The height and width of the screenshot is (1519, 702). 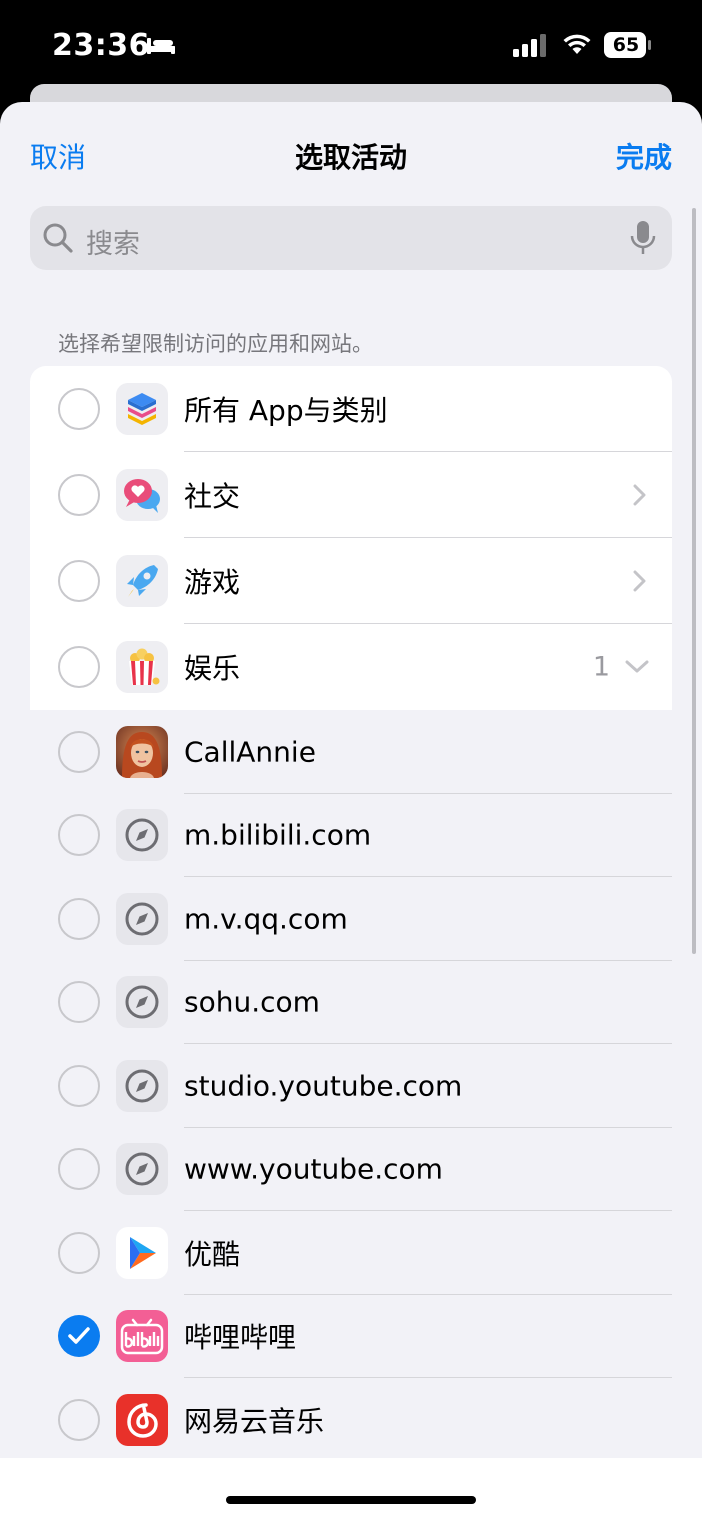 I want to click on status-time: 23:36, so click(x=101, y=45).